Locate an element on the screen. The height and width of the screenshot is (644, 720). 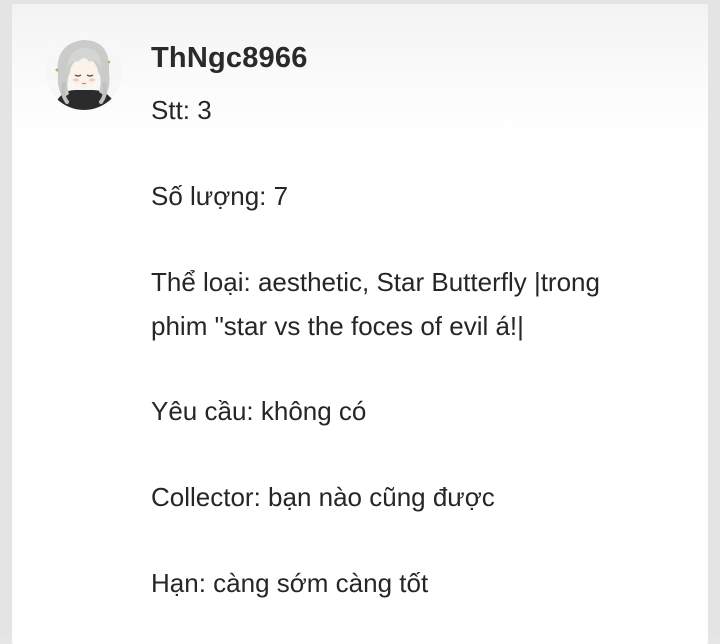
yeu-cau-line: Yêu cầu: không có is located at coordinates (259, 411).